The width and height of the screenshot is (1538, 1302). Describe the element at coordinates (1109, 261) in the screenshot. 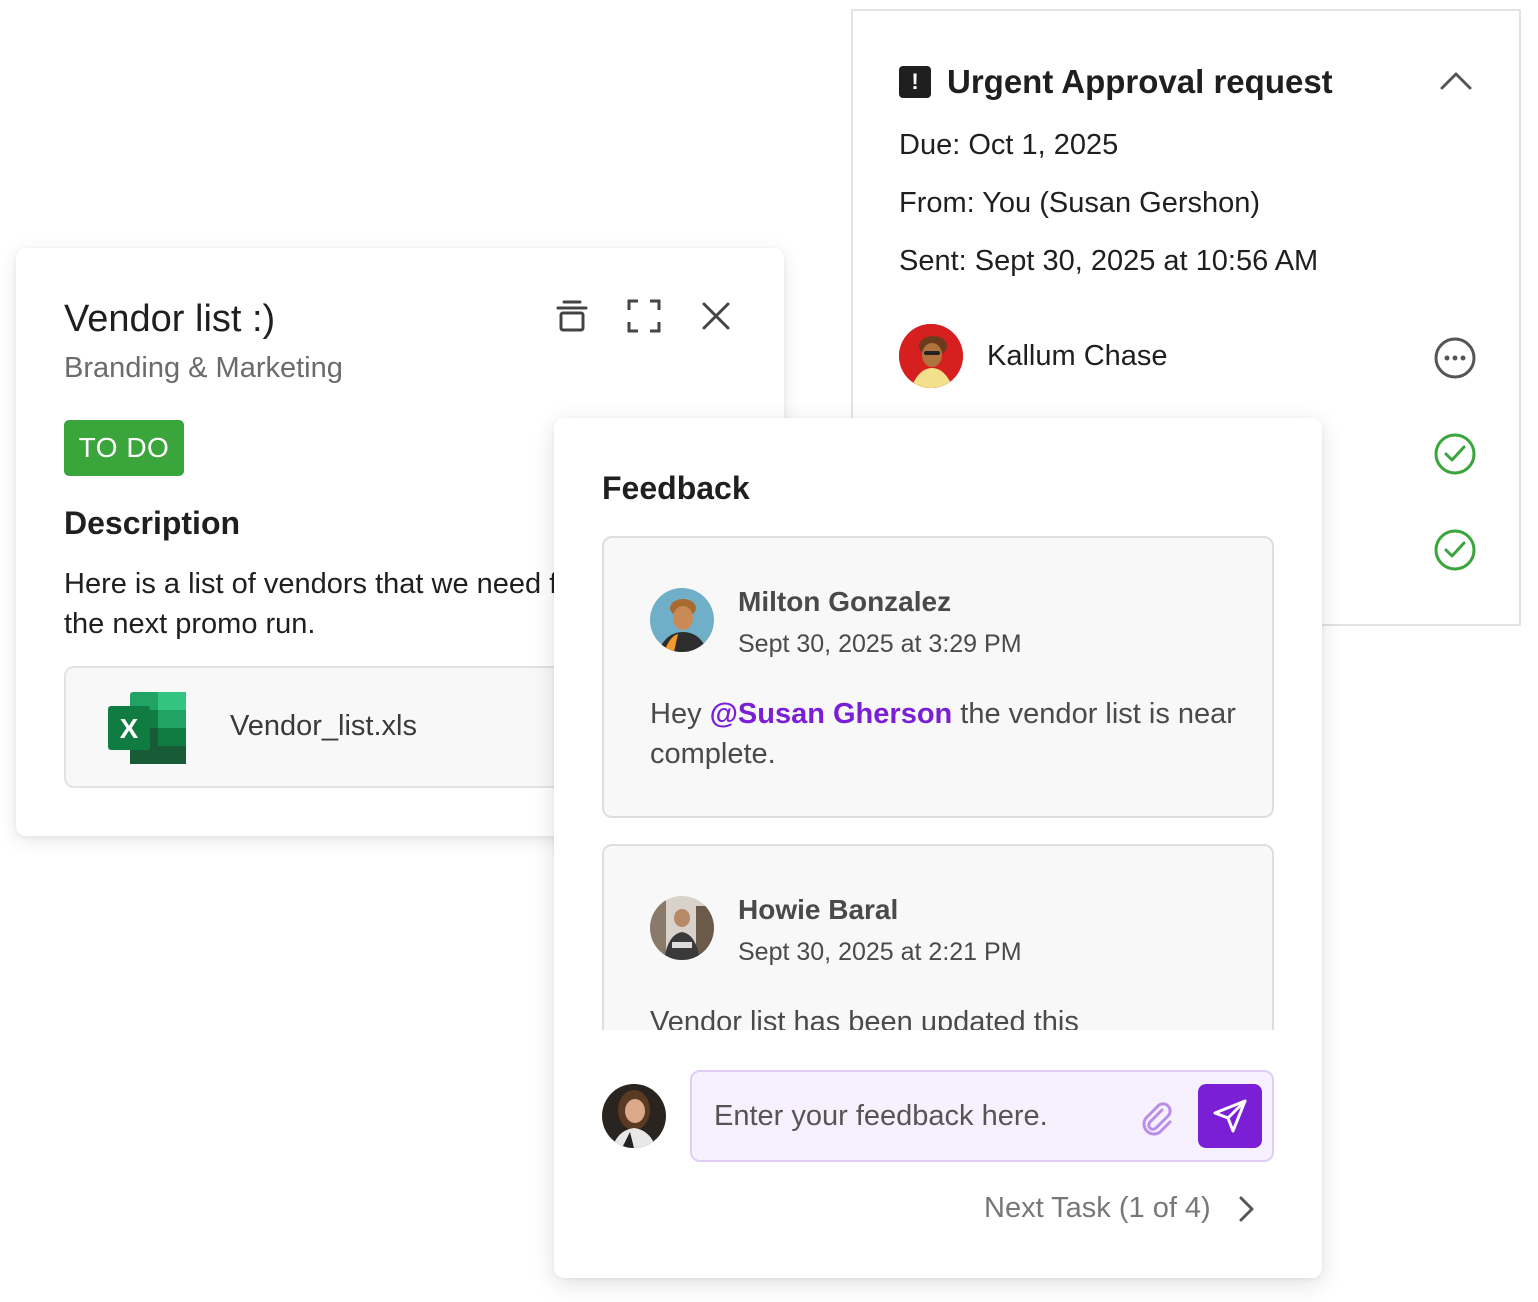

I see `approval-sent: Sent: Sept 30, 2025 at 10:56 AM` at that location.